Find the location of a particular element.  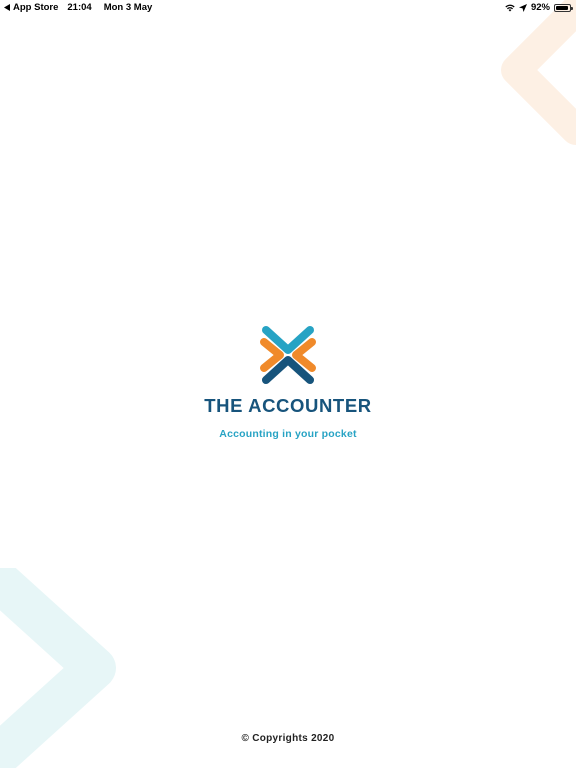

decorative-chevron-top-right is located at coordinates (538, 72).